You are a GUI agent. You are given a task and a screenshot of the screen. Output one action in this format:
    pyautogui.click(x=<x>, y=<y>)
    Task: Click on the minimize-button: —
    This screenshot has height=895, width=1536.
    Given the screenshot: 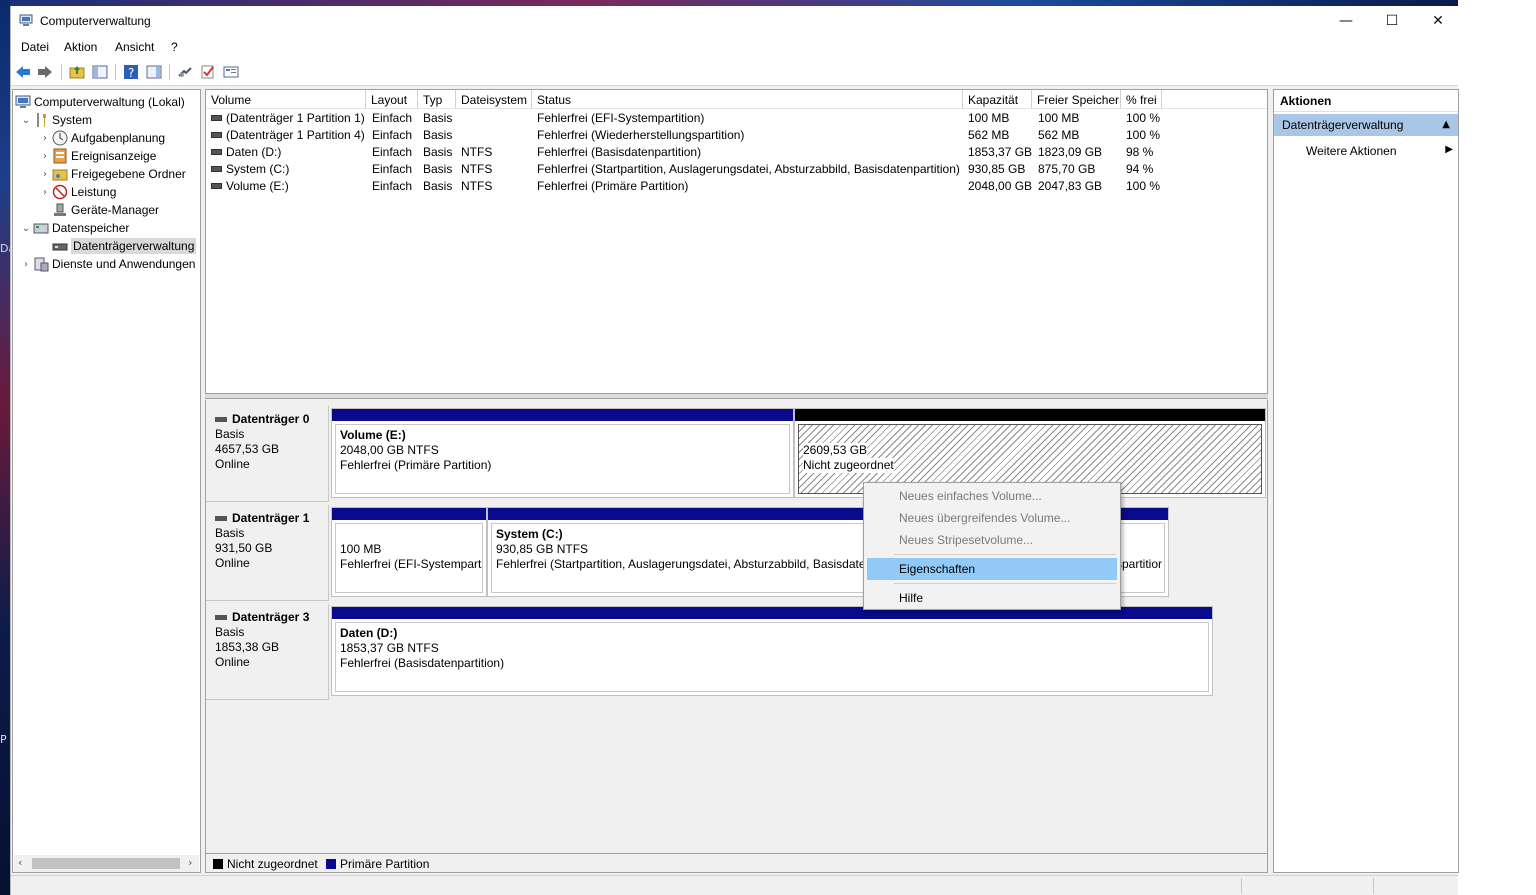 What is the action you would take?
    pyautogui.click(x=1346, y=21)
    